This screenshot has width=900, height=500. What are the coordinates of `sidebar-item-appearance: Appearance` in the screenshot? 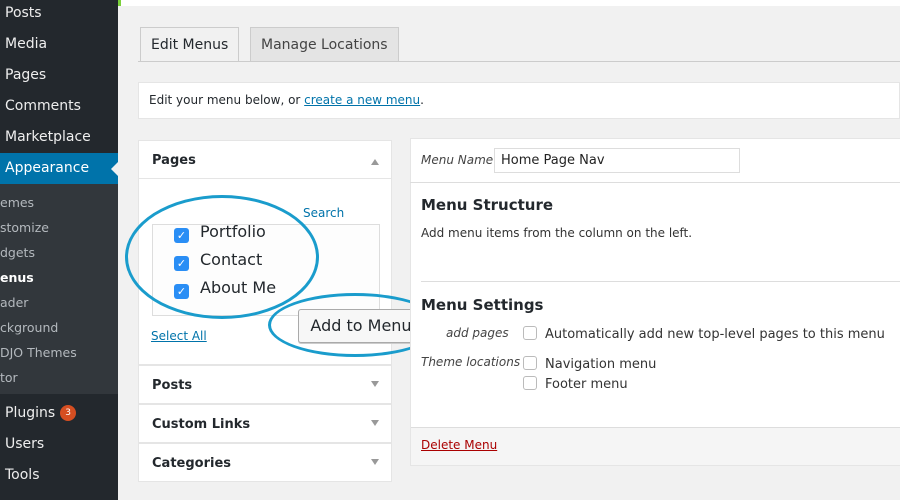 It's located at (47, 168).